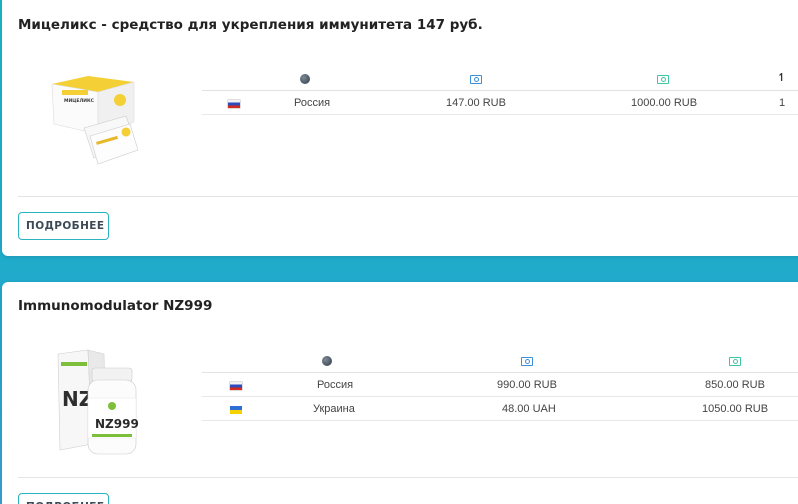 The height and width of the screenshot is (504, 798). What do you see at coordinates (236, 410) in the screenshot?
I see `flag-ukraine-icon` at bounding box center [236, 410].